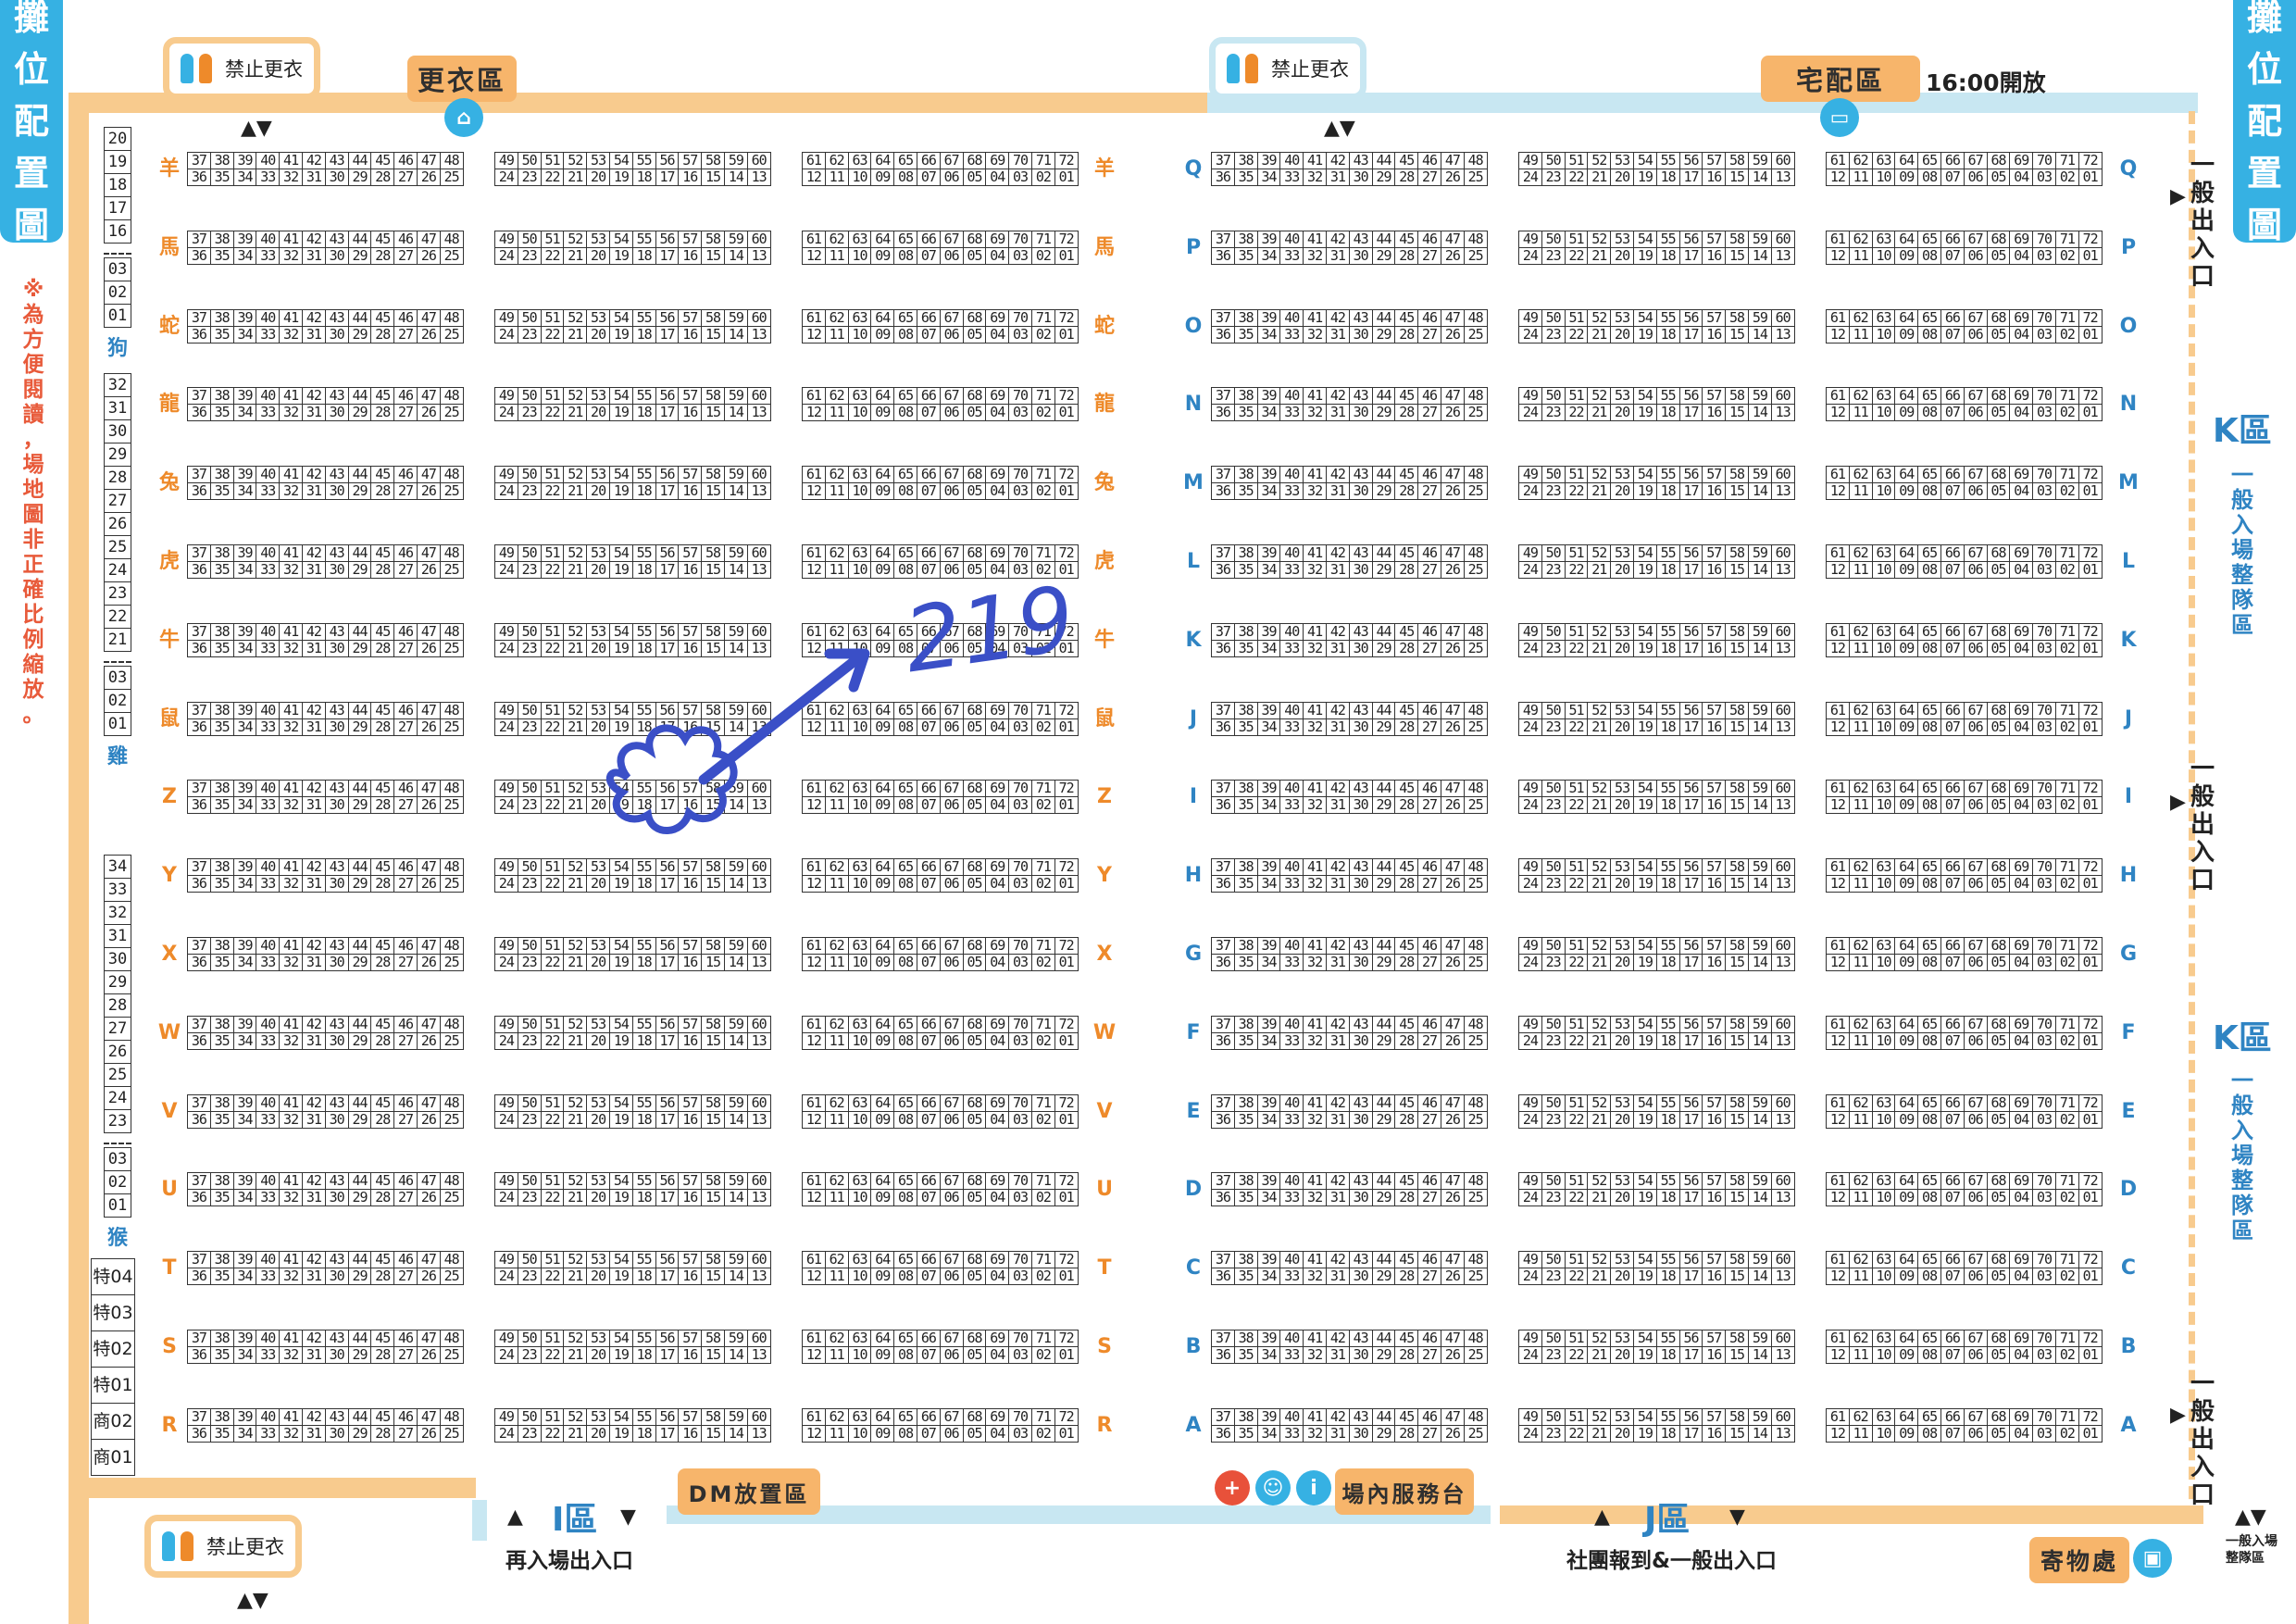 This screenshot has width=2296, height=1624. What do you see at coordinates (506, 1338) in the screenshot?
I see `booth-cell: 49` at bounding box center [506, 1338].